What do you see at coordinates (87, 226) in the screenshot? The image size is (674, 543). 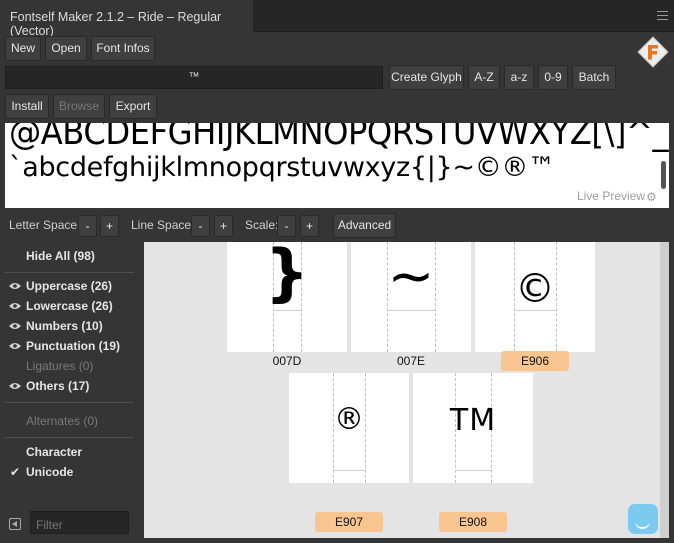 I see `letter-space-minus-button: -` at bounding box center [87, 226].